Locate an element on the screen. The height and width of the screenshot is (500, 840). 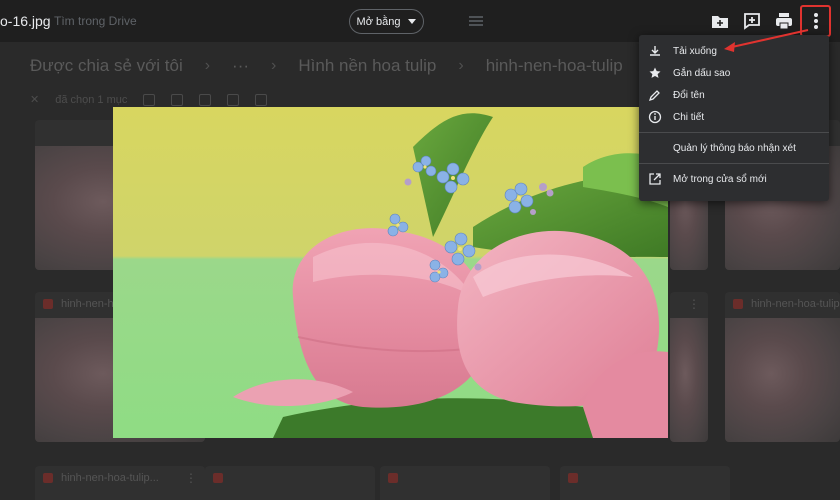
menu-item-label: Quản lý thông báo nhận xét is located at coordinates (734, 148).